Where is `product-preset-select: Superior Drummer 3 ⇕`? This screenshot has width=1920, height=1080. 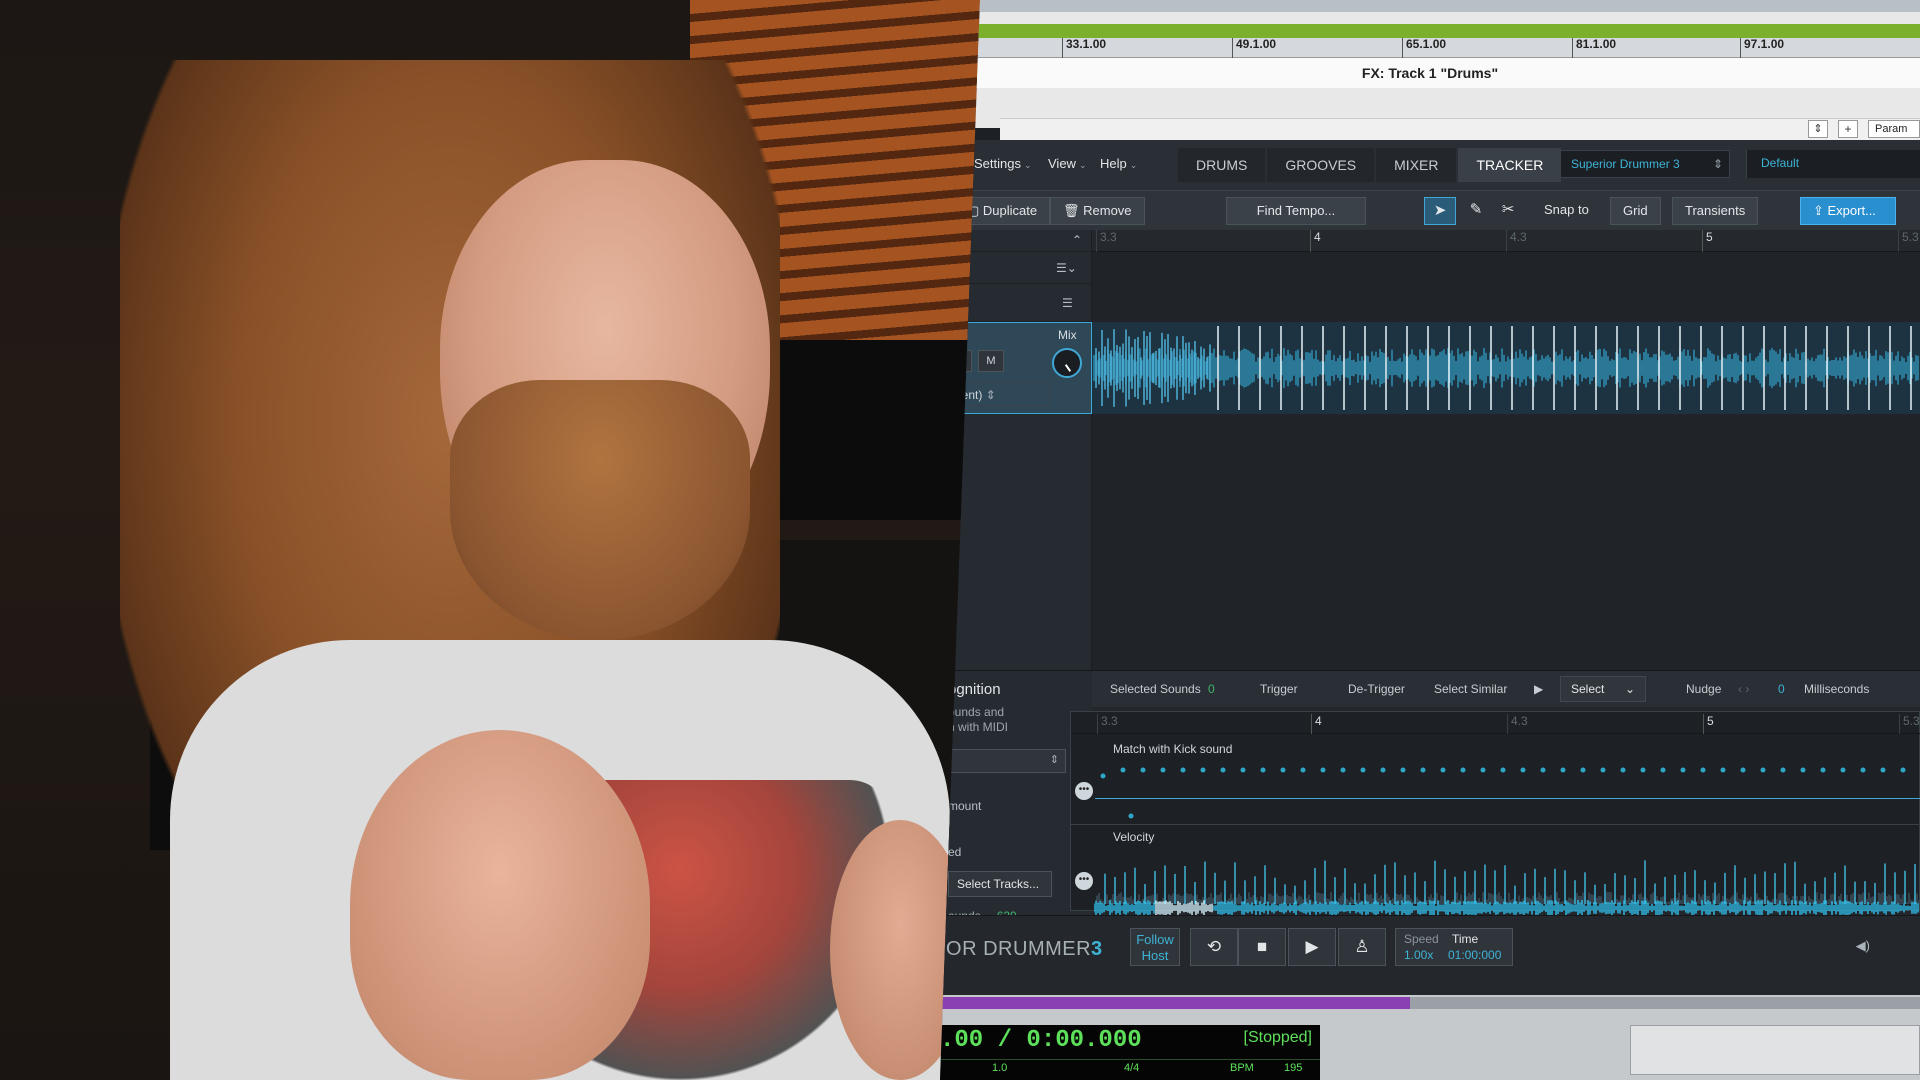 product-preset-select: Superior Drummer 3 ⇕ is located at coordinates (1645, 164).